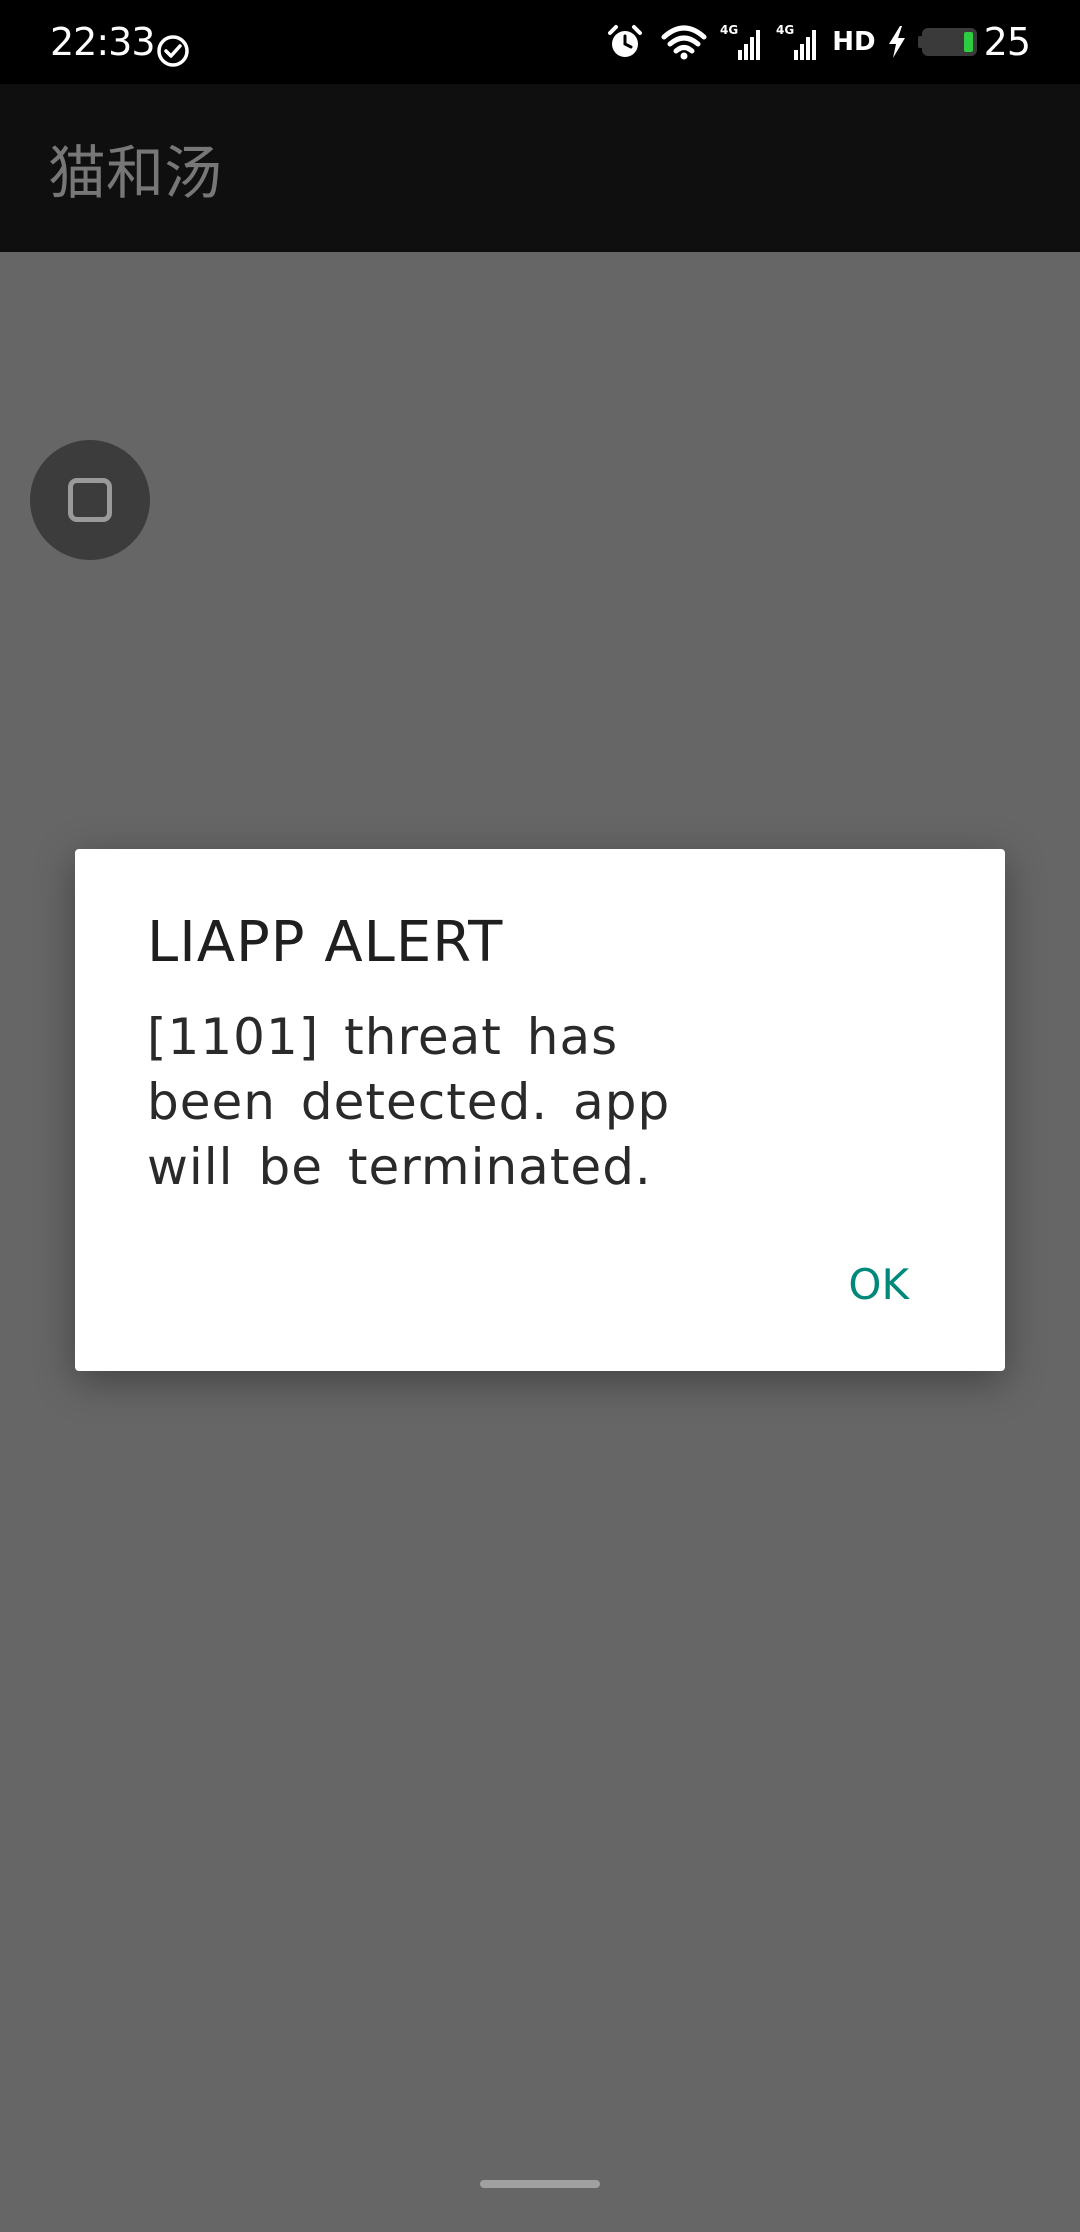 This screenshot has width=1080, height=2232. What do you see at coordinates (684, 42) in the screenshot?
I see `wifi-icon` at bounding box center [684, 42].